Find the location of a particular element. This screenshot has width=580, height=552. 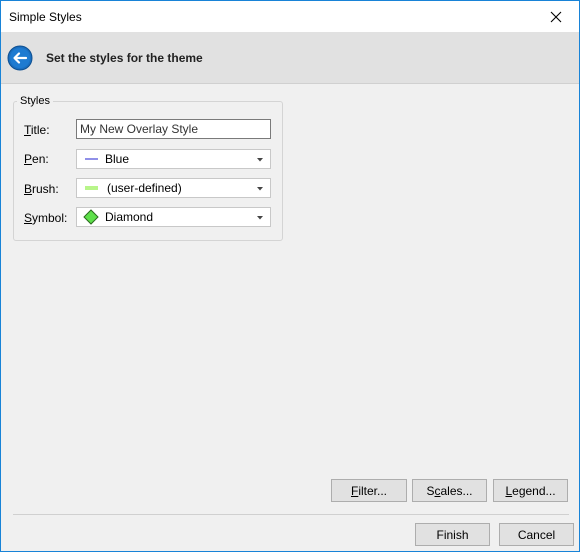

title-label: Title: is located at coordinates (37, 130).